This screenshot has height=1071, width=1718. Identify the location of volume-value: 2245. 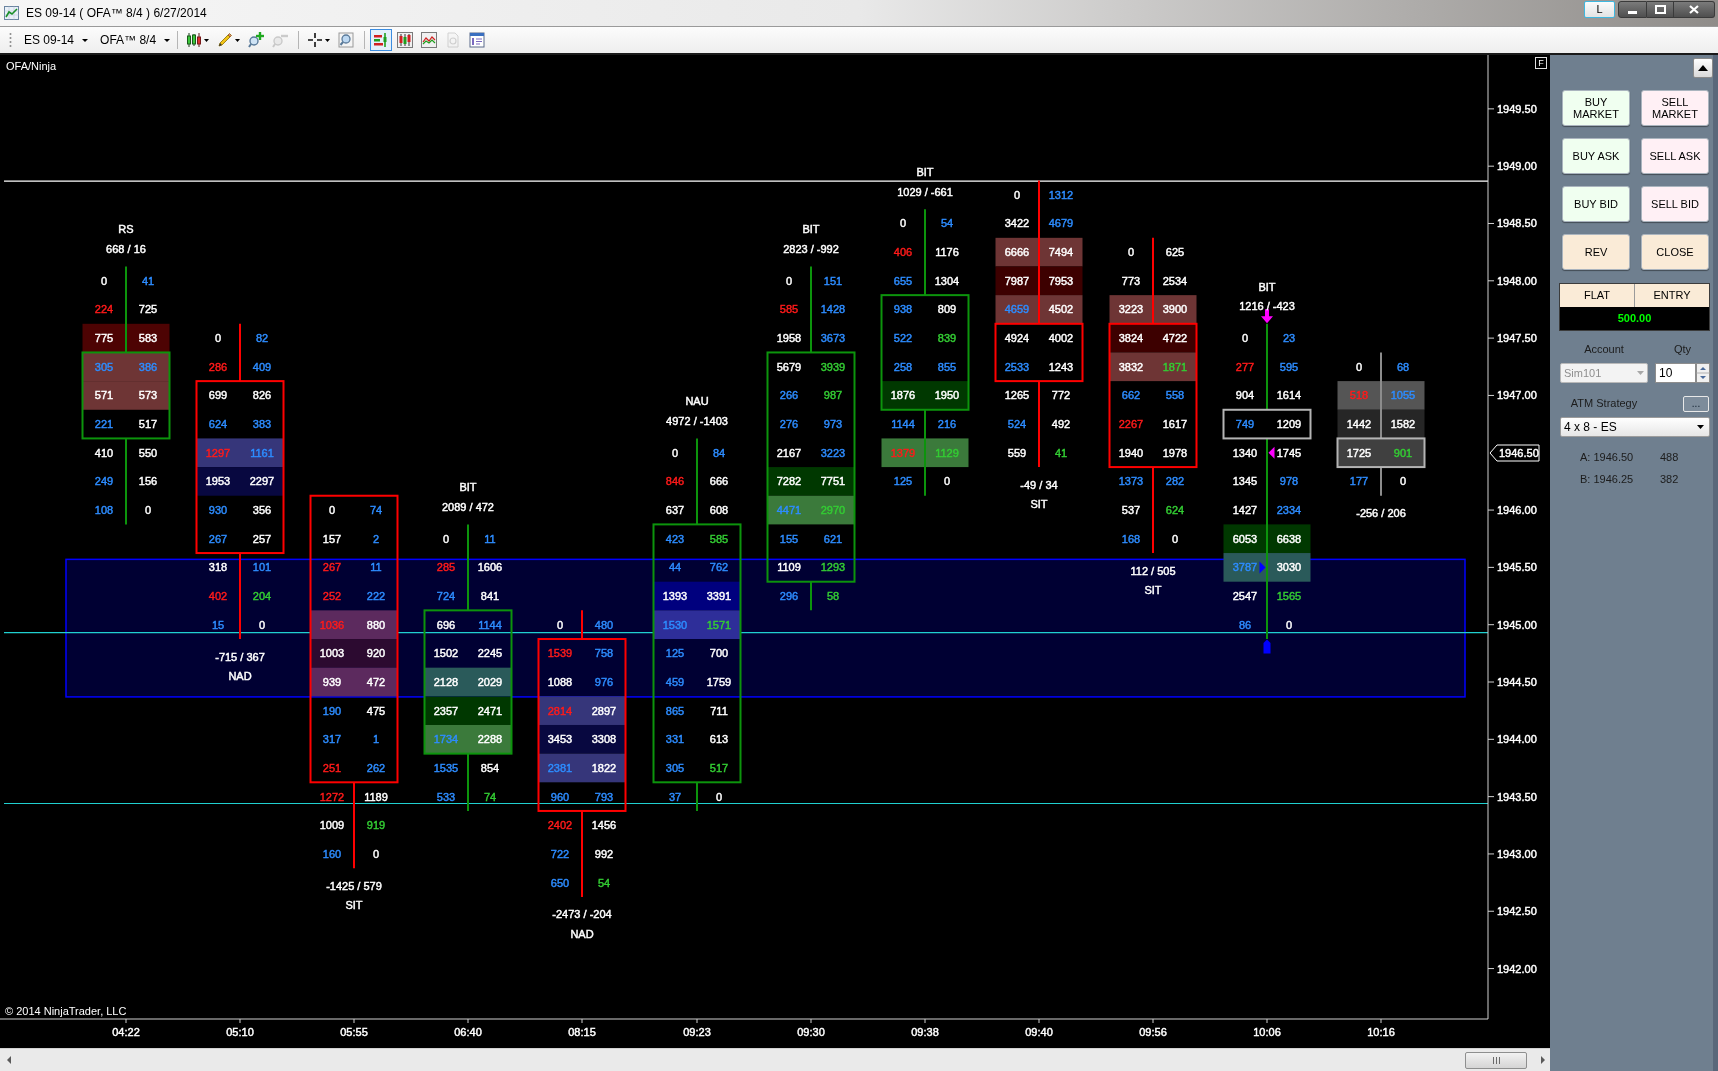
(490, 653).